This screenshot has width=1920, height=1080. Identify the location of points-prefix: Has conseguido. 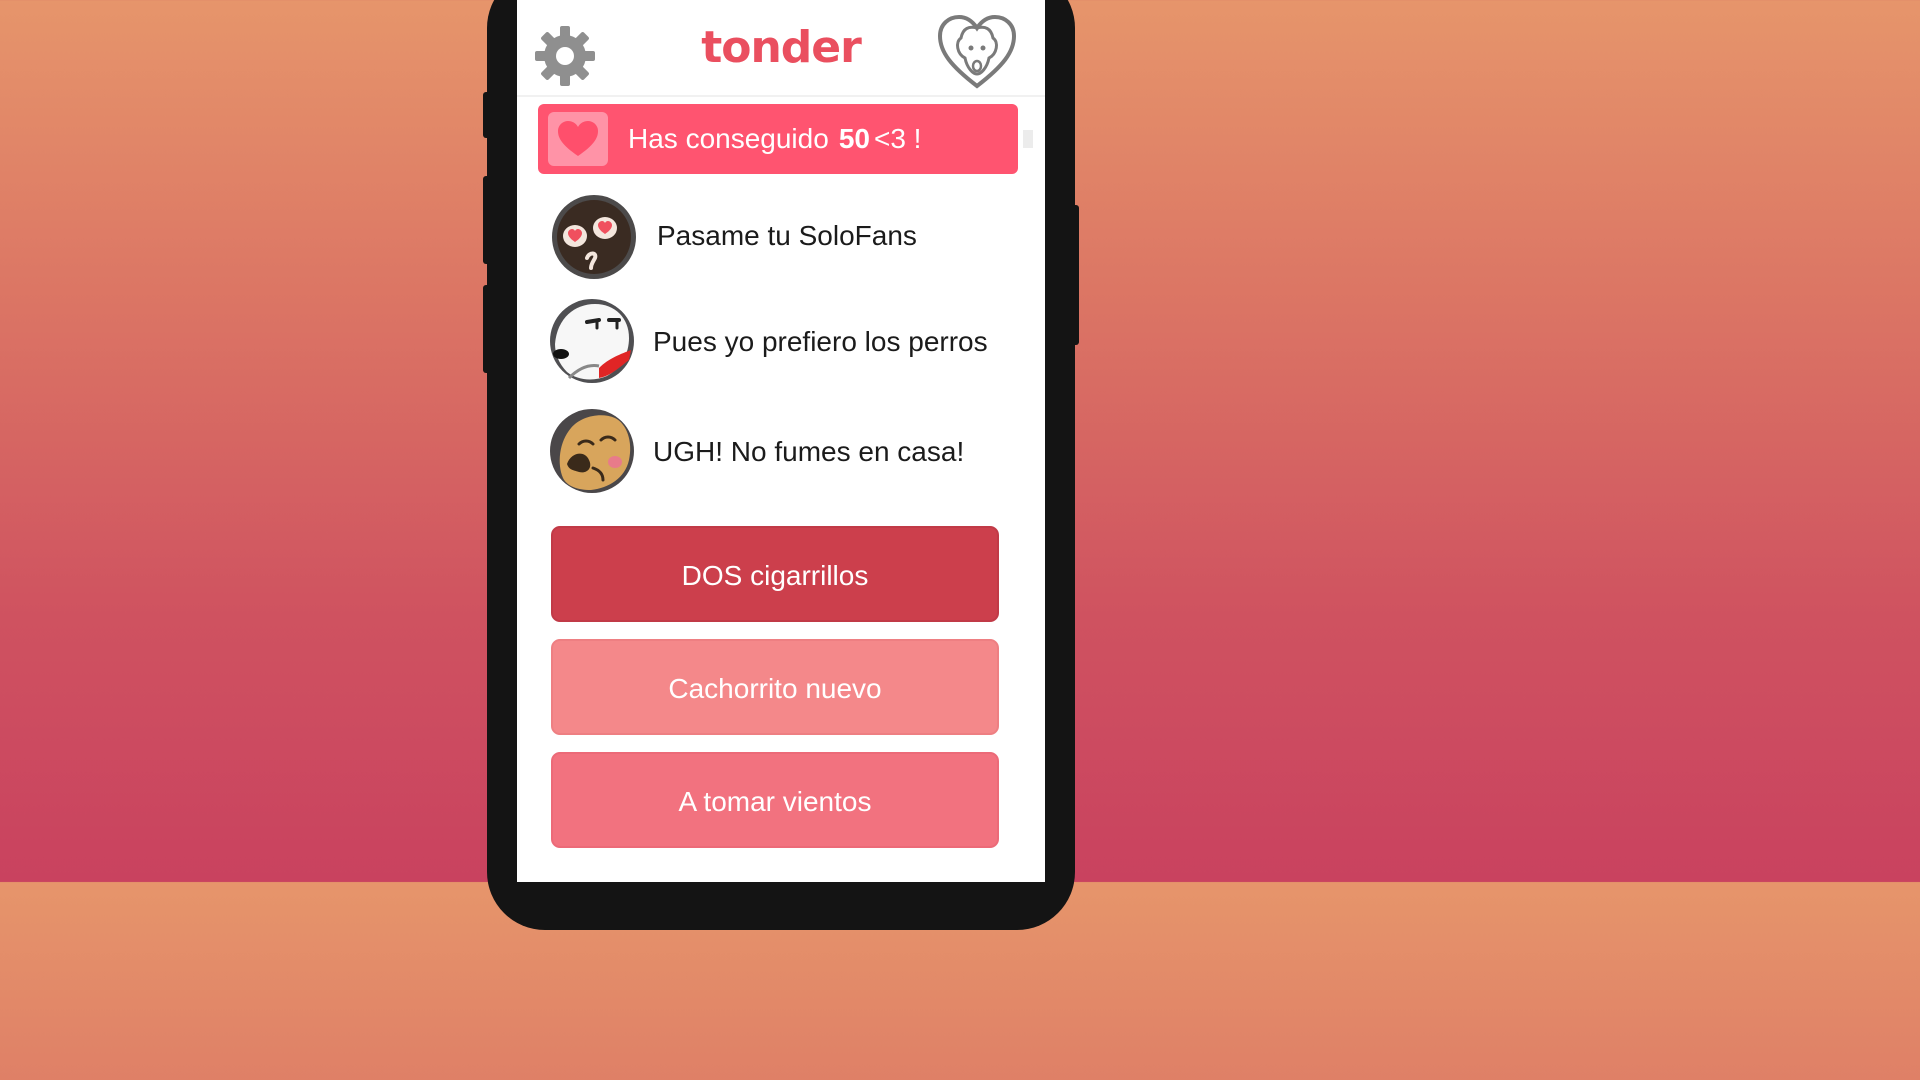
(728, 138).